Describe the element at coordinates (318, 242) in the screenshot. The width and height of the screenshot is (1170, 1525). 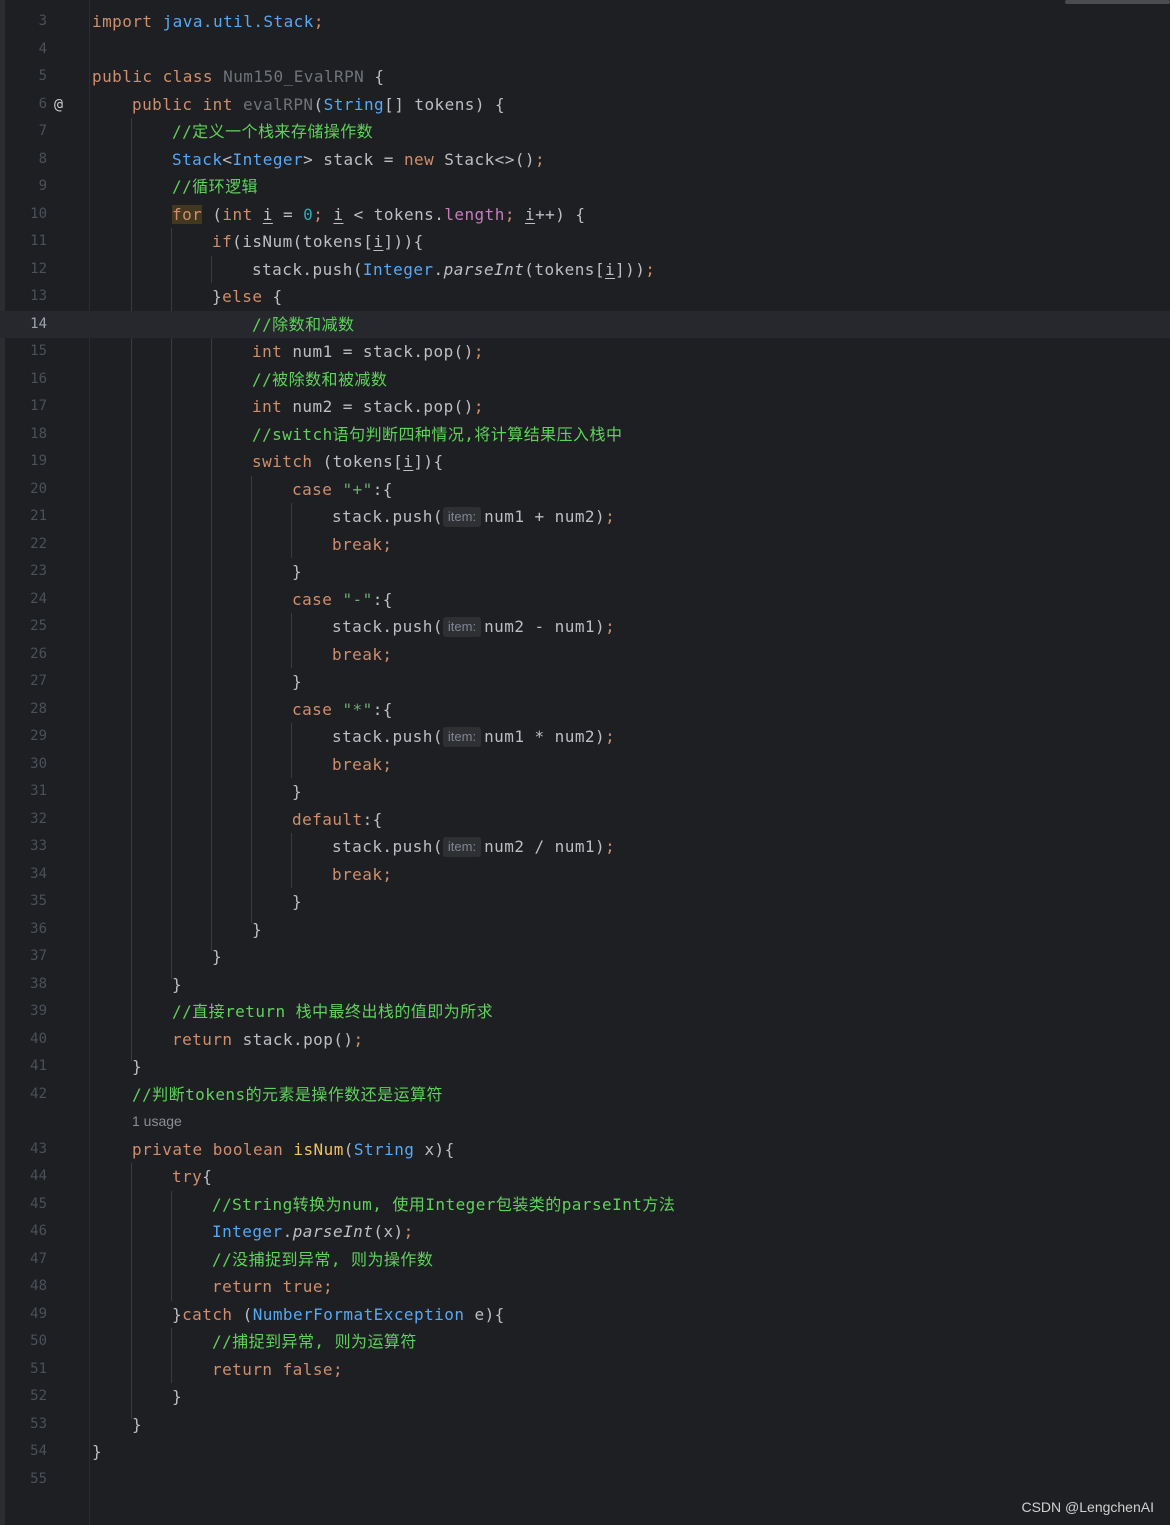
I see `line-code: if(isNum(tokens[i])){` at that location.